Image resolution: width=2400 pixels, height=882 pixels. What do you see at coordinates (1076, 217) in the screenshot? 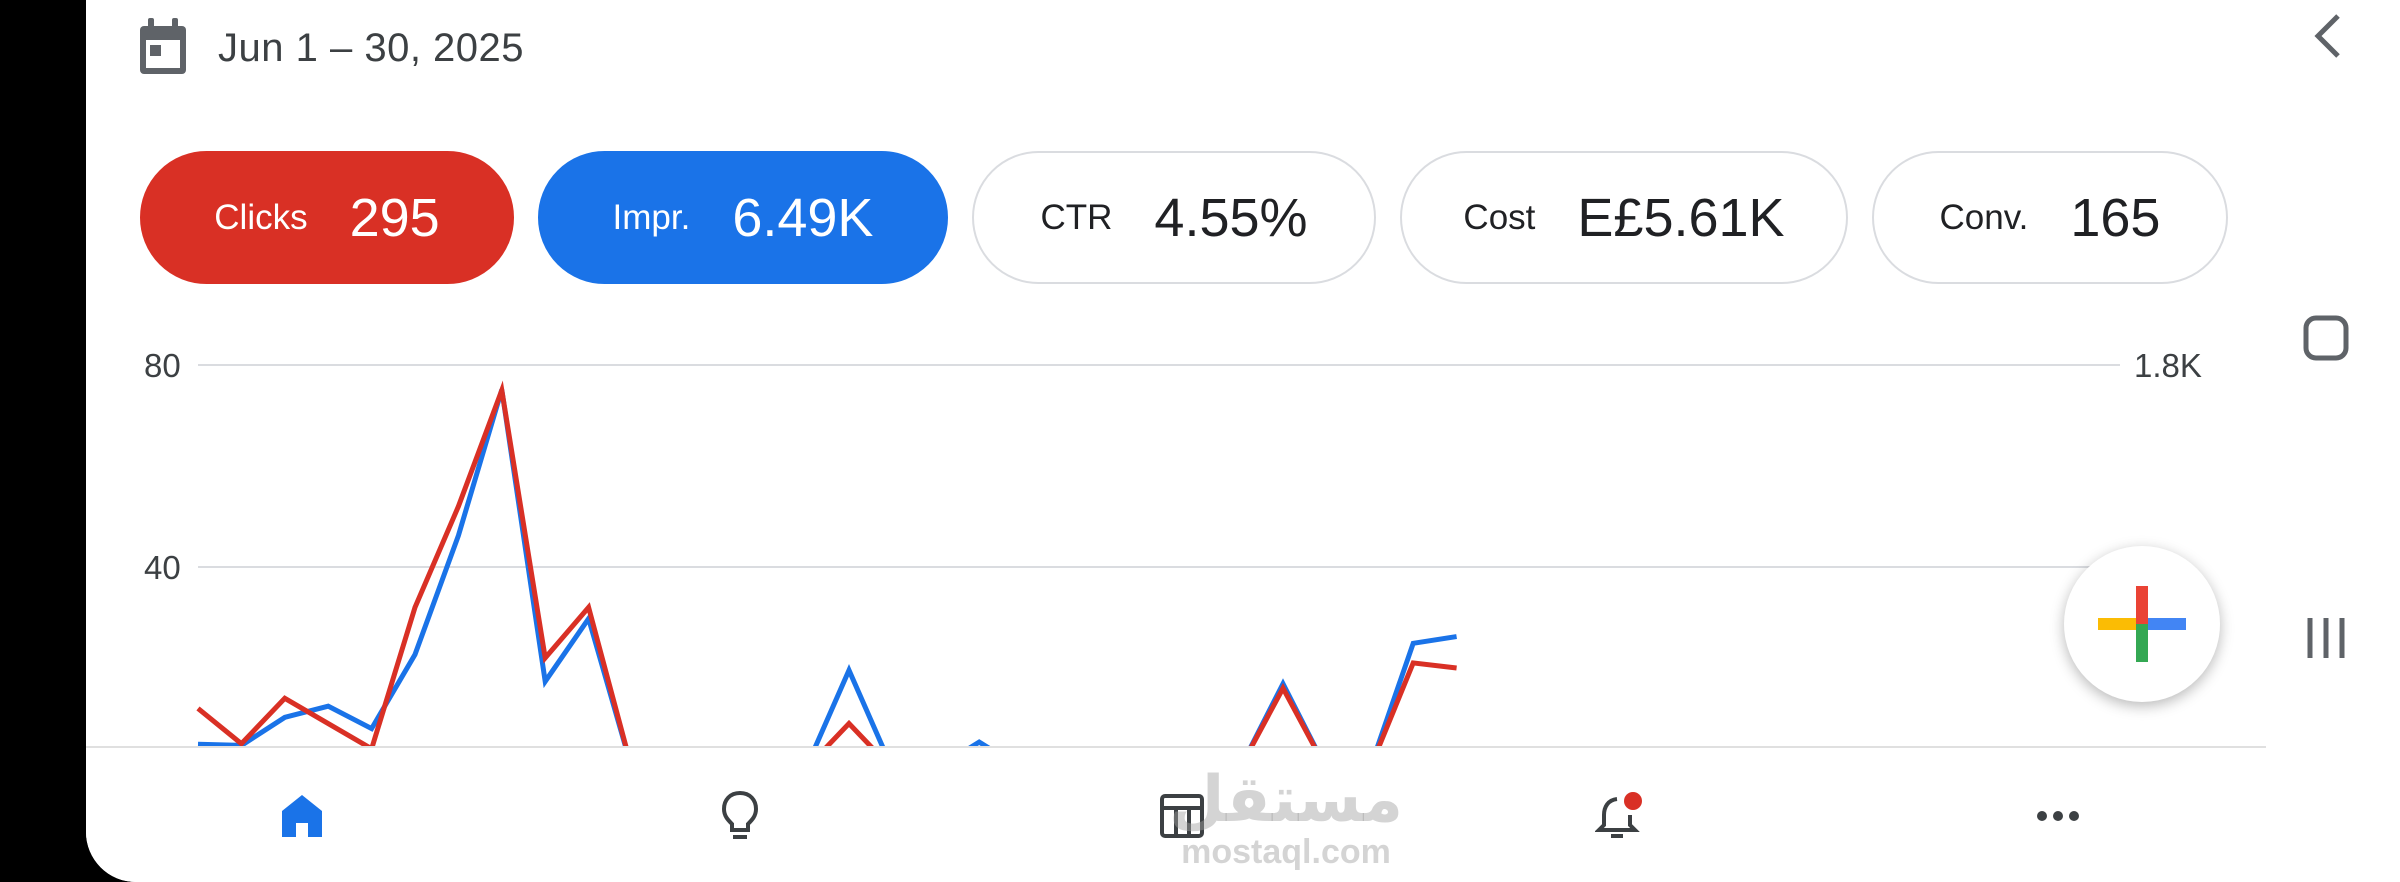
I see `metric-label: CTR` at bounding box center [1076, 217].